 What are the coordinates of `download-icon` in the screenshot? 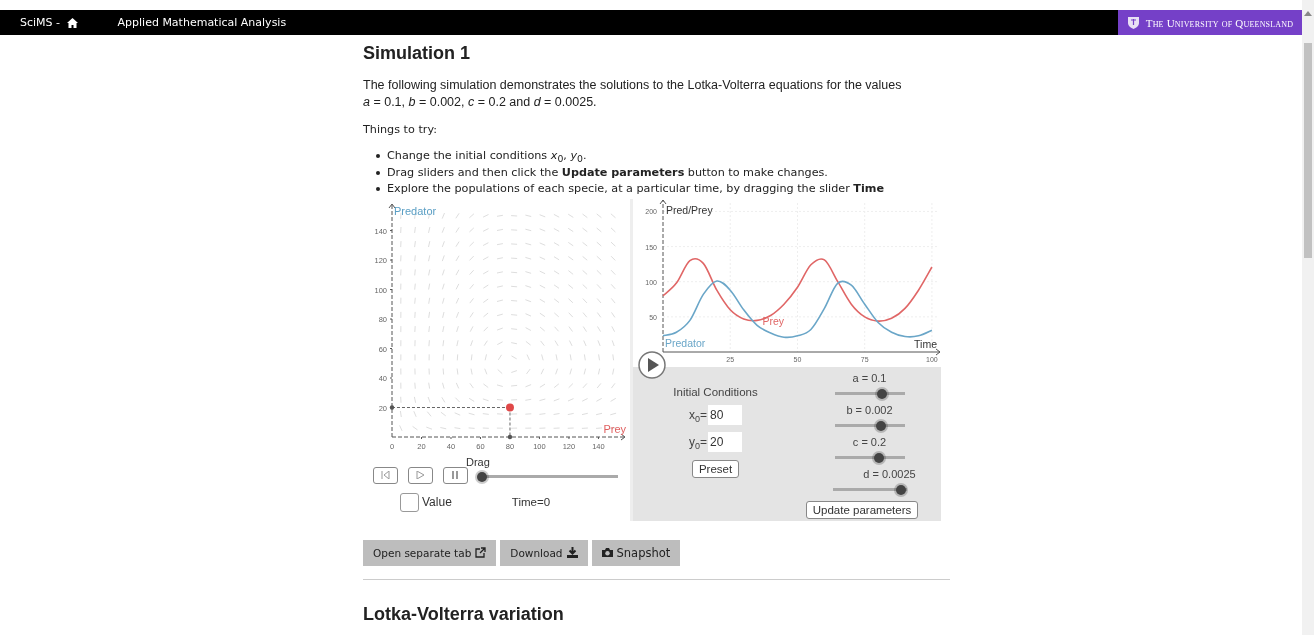 It's located at (572, 552).